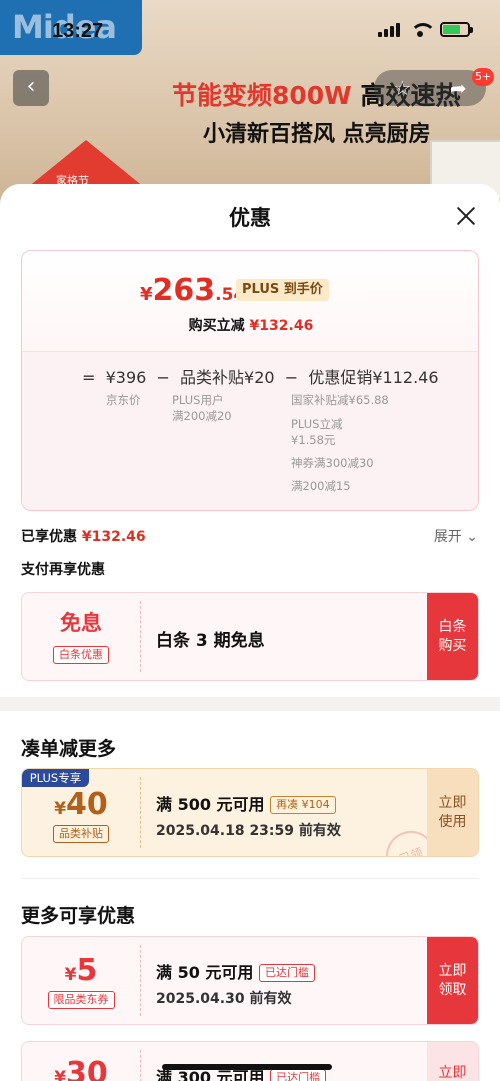 This screenshot has width=500, height=1081. Describe the element at coordinates (317, 424) in the screenshot. I see `promo-detail: PLUS立减` at that location.